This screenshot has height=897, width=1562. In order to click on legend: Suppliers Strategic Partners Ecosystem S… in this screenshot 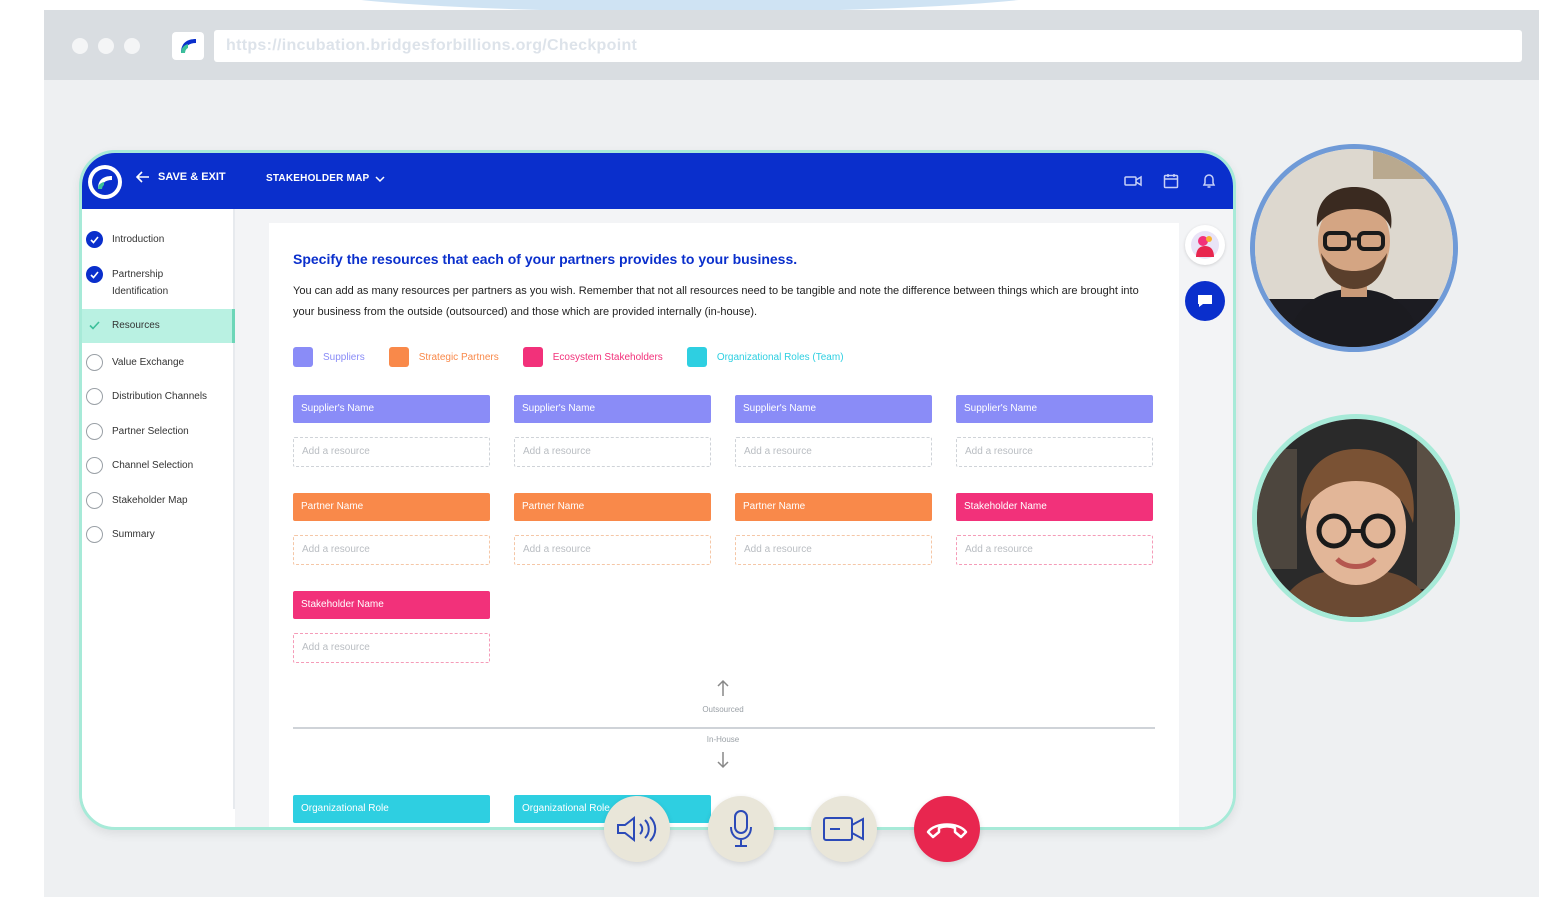, I will do `click(568, 357)`.